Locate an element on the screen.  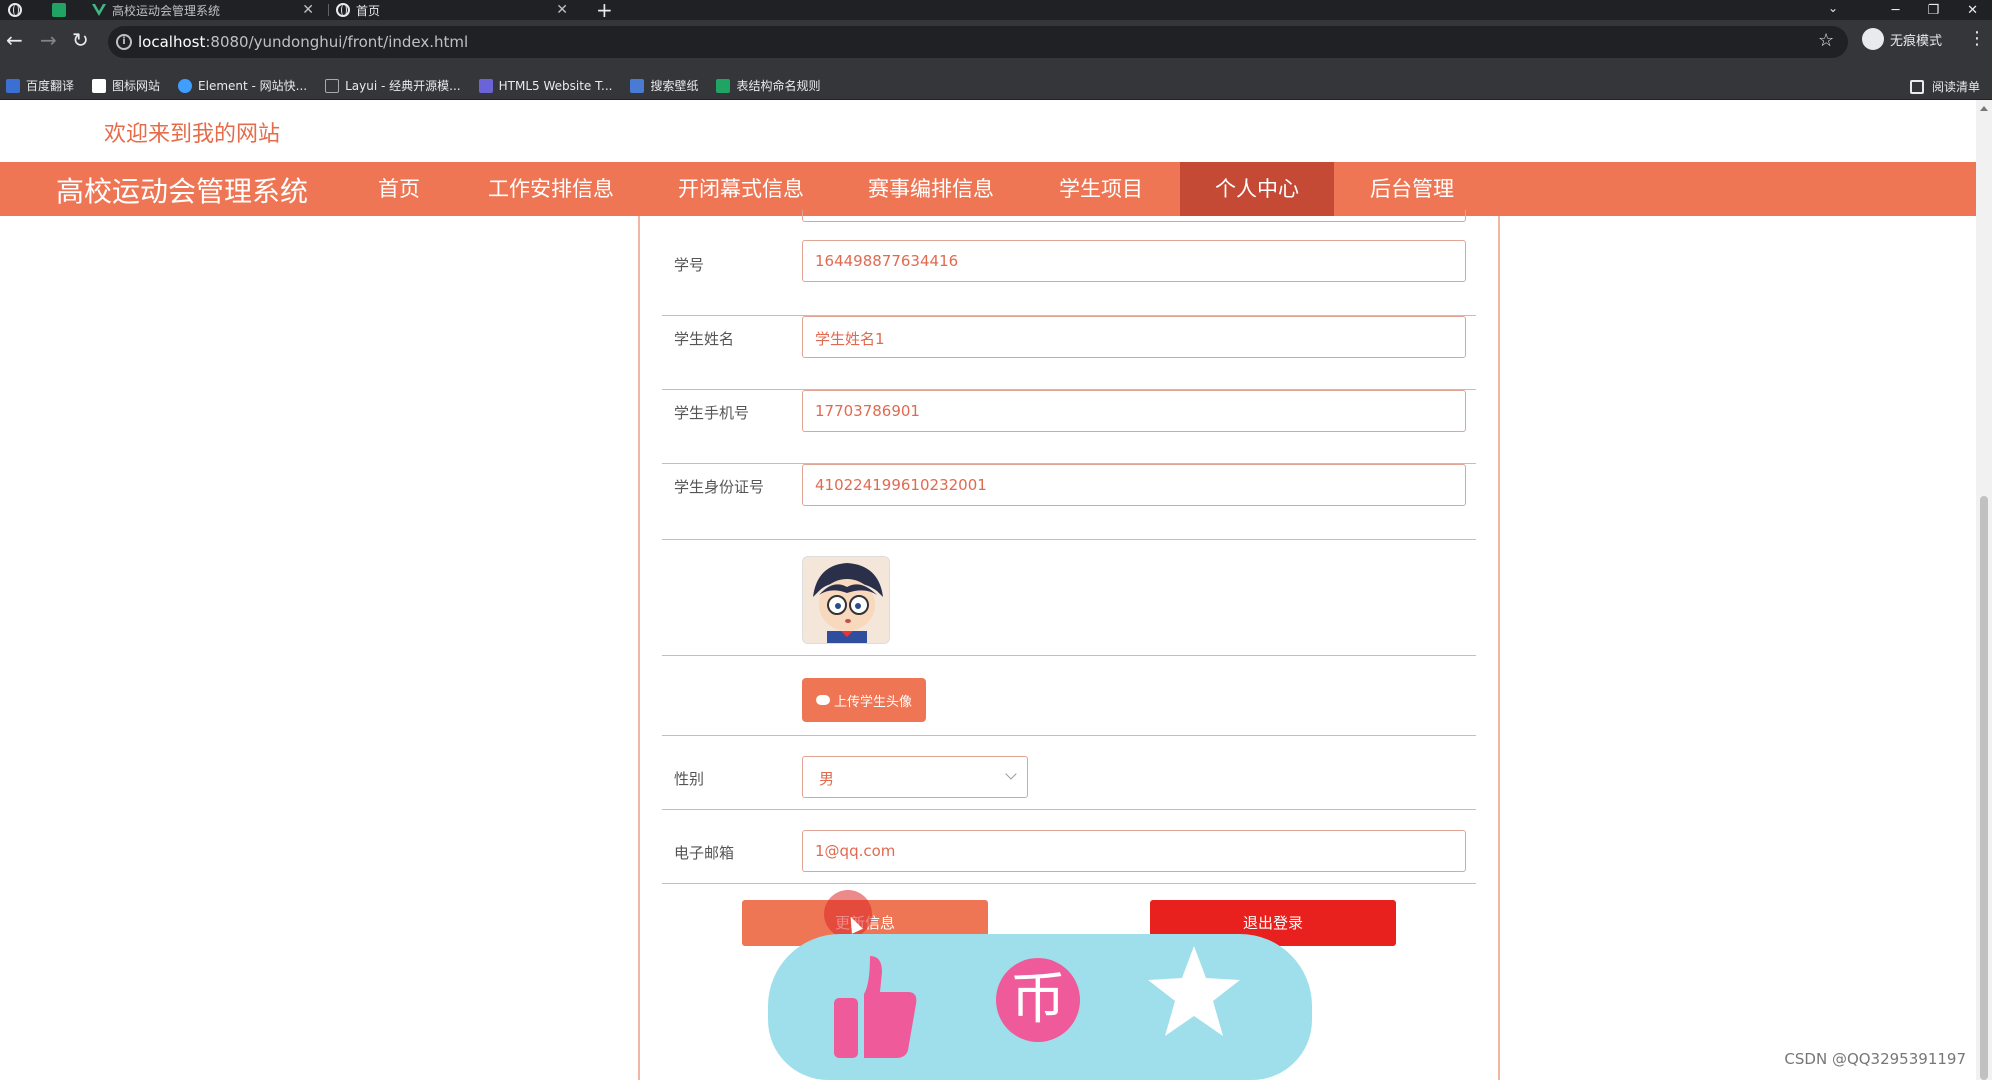
sheet-app-icon is located at coordinates (59, 10).